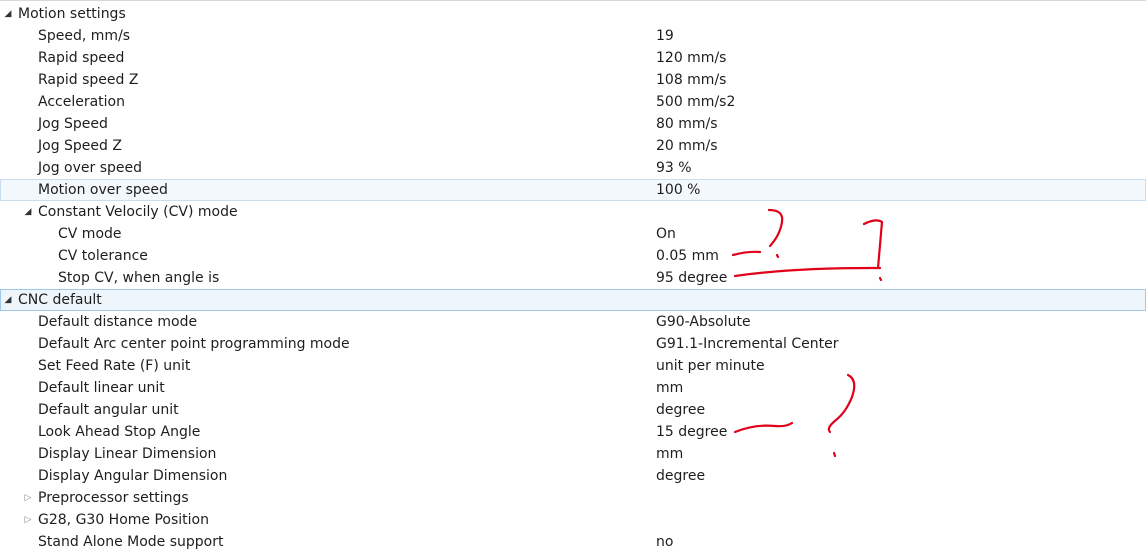 This screenshot has height=558, width=1146. What do you see at coordinates (691, 432) in the screenshot?
I see `property-value: 15 degree` at bounding box center [691, 432].